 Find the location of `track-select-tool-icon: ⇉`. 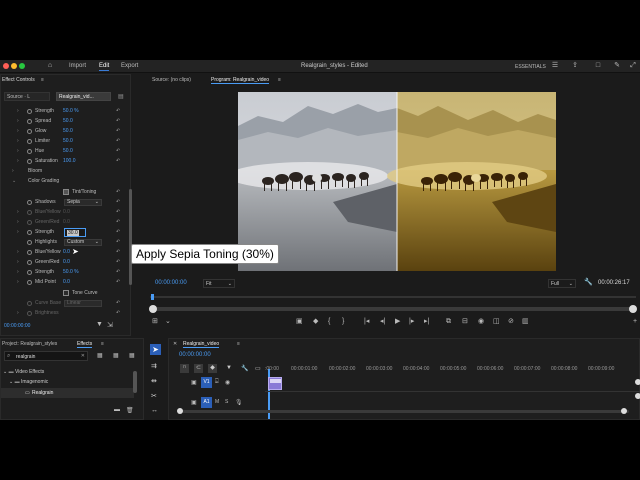

track-select-tool-icon: ⇉ is located at coordinates (154, 366).